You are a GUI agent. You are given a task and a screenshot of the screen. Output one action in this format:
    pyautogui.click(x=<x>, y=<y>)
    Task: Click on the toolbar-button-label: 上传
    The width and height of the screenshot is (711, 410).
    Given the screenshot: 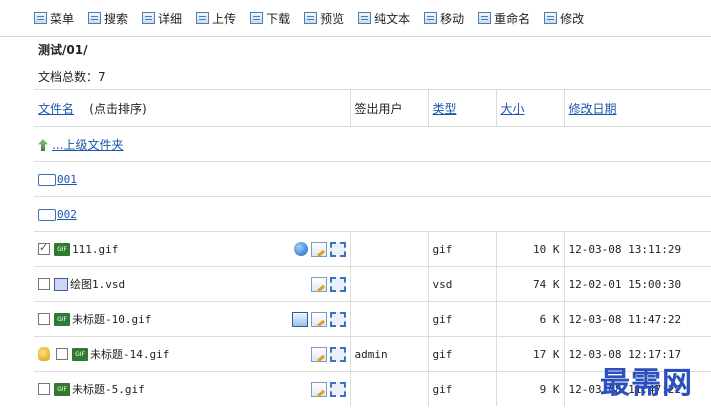 What is the action you would take?
    pyautogui.click(x=224, y=18)
    